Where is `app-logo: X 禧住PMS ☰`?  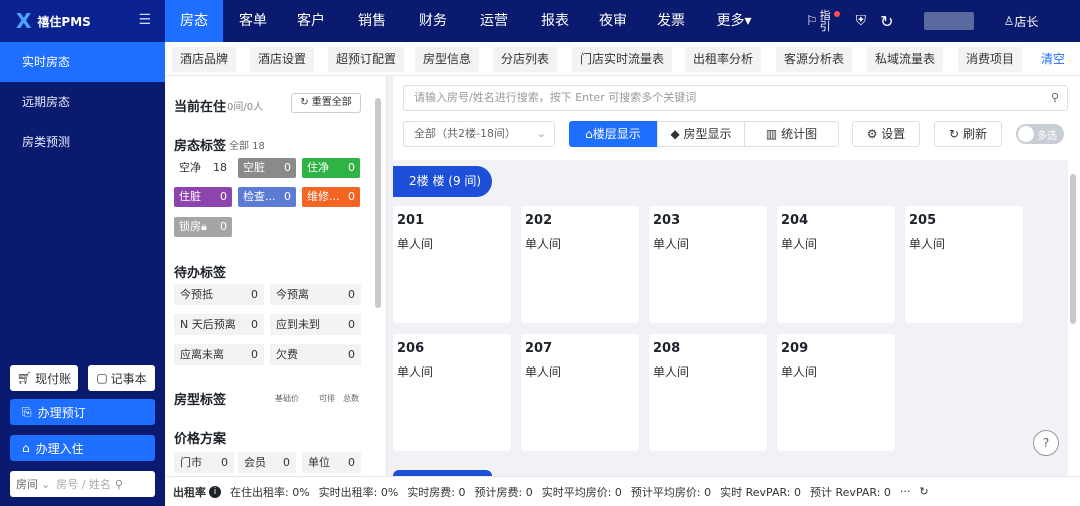 app-logo: X 禧住PMS ☰ is located at coordinates (82, 21).